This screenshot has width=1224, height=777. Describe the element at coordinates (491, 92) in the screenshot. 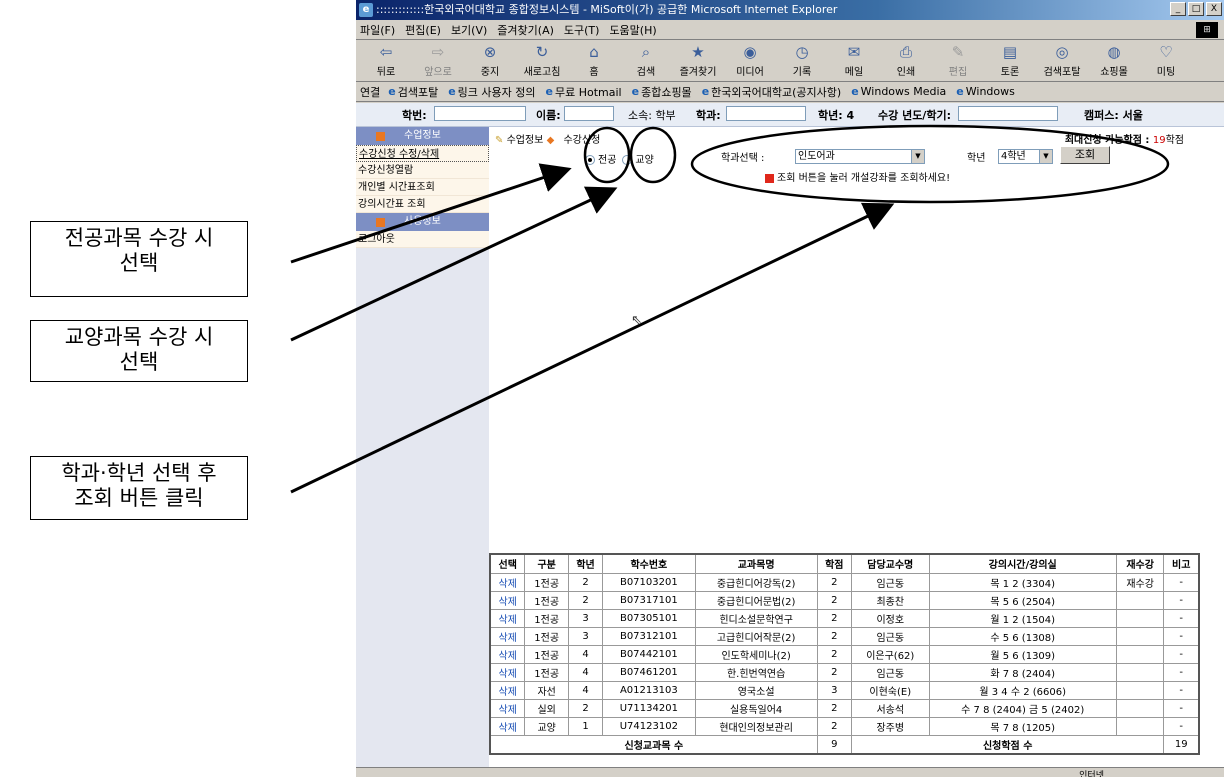

I see `link-customize: e 링크 사용자 정의` at that location.